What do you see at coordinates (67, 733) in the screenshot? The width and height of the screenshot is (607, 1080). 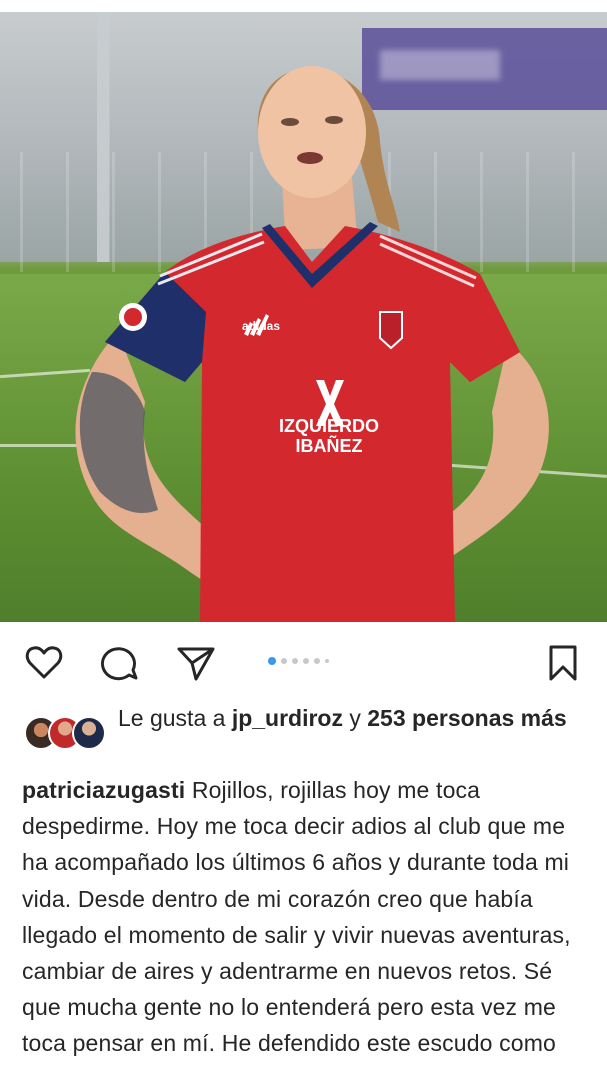 I see `liker-avatars` at bounding box center [67, 733].